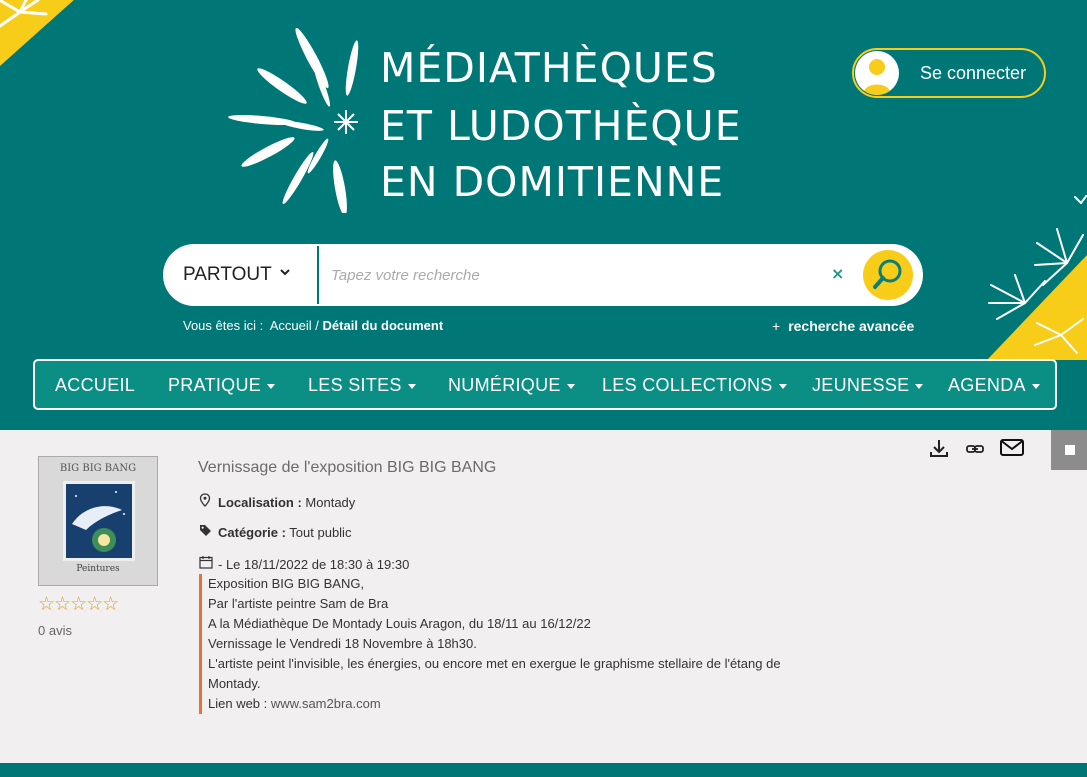 The width and height of the screenshot is (1087, 777). What do you see at coordinates (318, 275) in the screenshot?
I see `search-divider` at bounding box center [318, 275].